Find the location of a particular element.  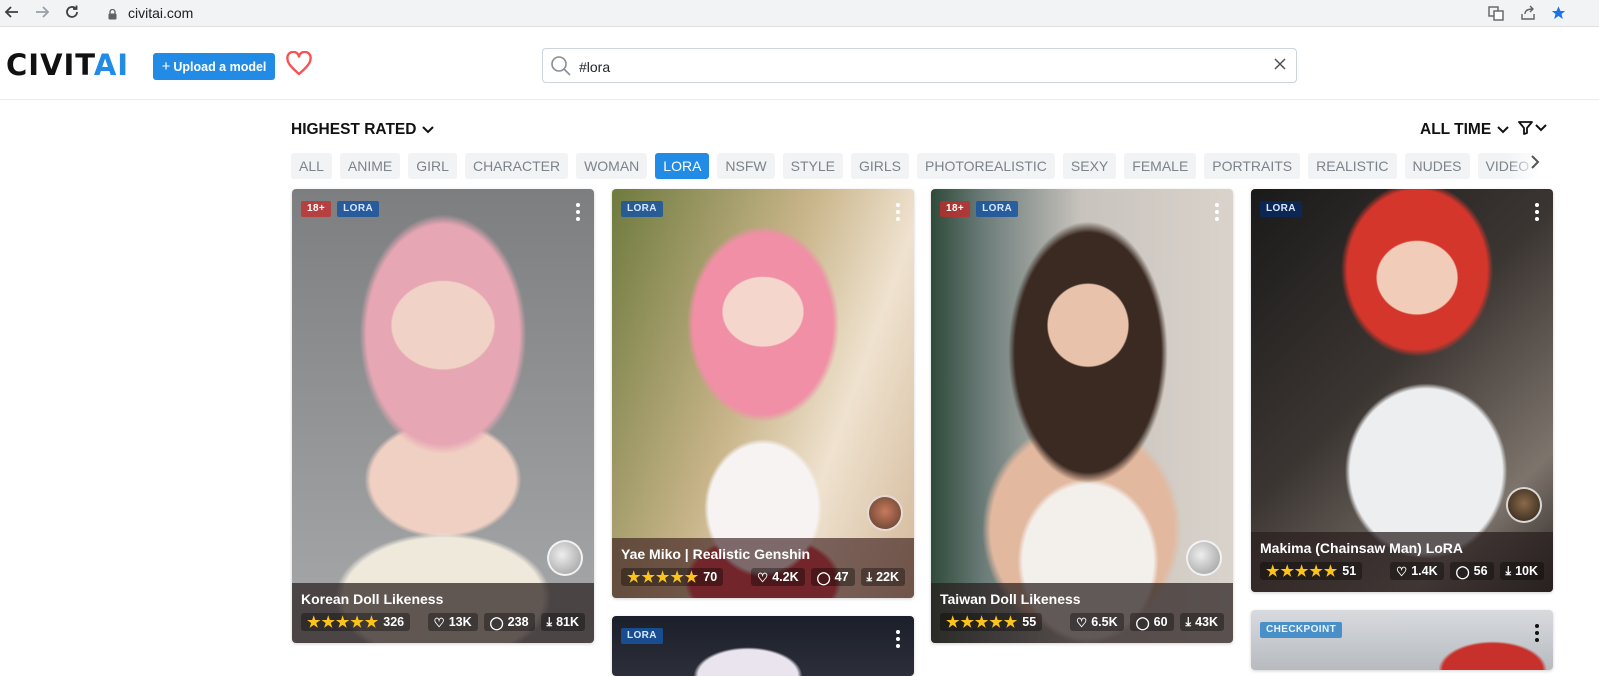

tag-chip-all: ALL is located at coordinates (311, 166).